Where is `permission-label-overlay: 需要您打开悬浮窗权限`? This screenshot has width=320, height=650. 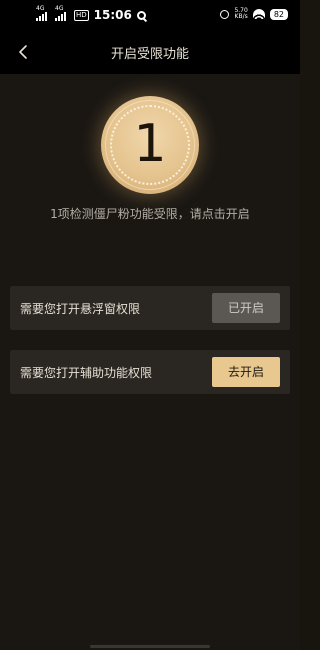 permission-label-overlay: 需要您打开悬浮窗权限 is located at coordinates (80, 309).